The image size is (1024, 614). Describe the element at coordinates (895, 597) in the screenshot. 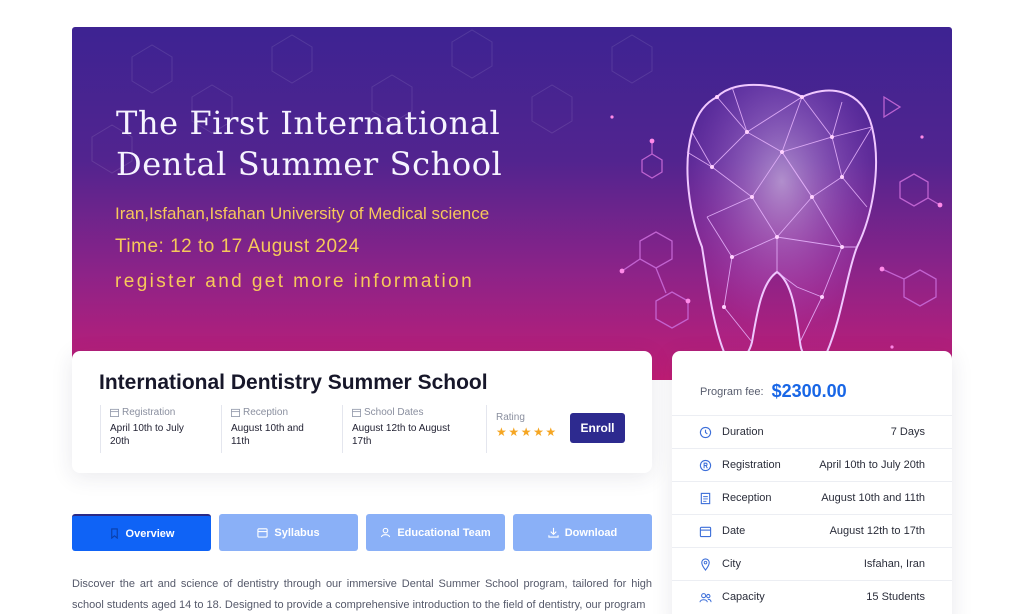

I see `capacity-row-value: 15 Students` at that location.